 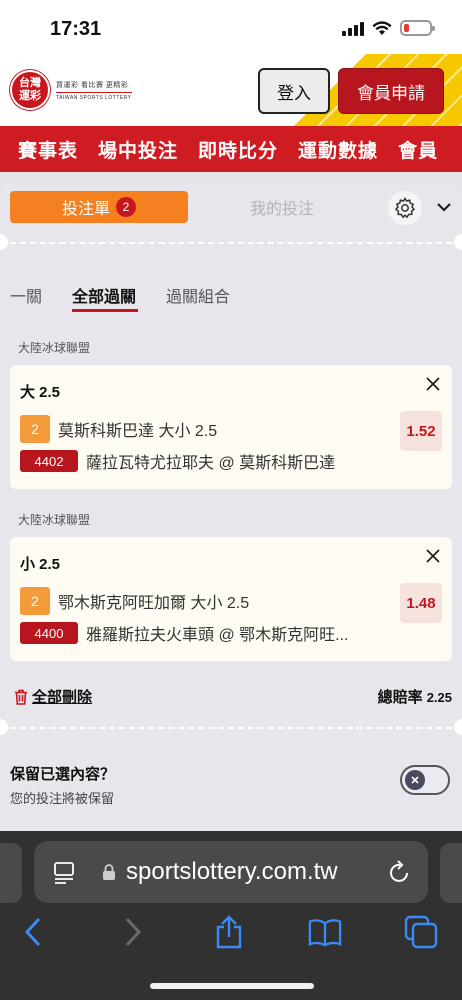 What do you see at coordinates (104, 295) in the screenshot?
I see `tab-all-parlay: 全部過關` at bounding box center [104, 295].